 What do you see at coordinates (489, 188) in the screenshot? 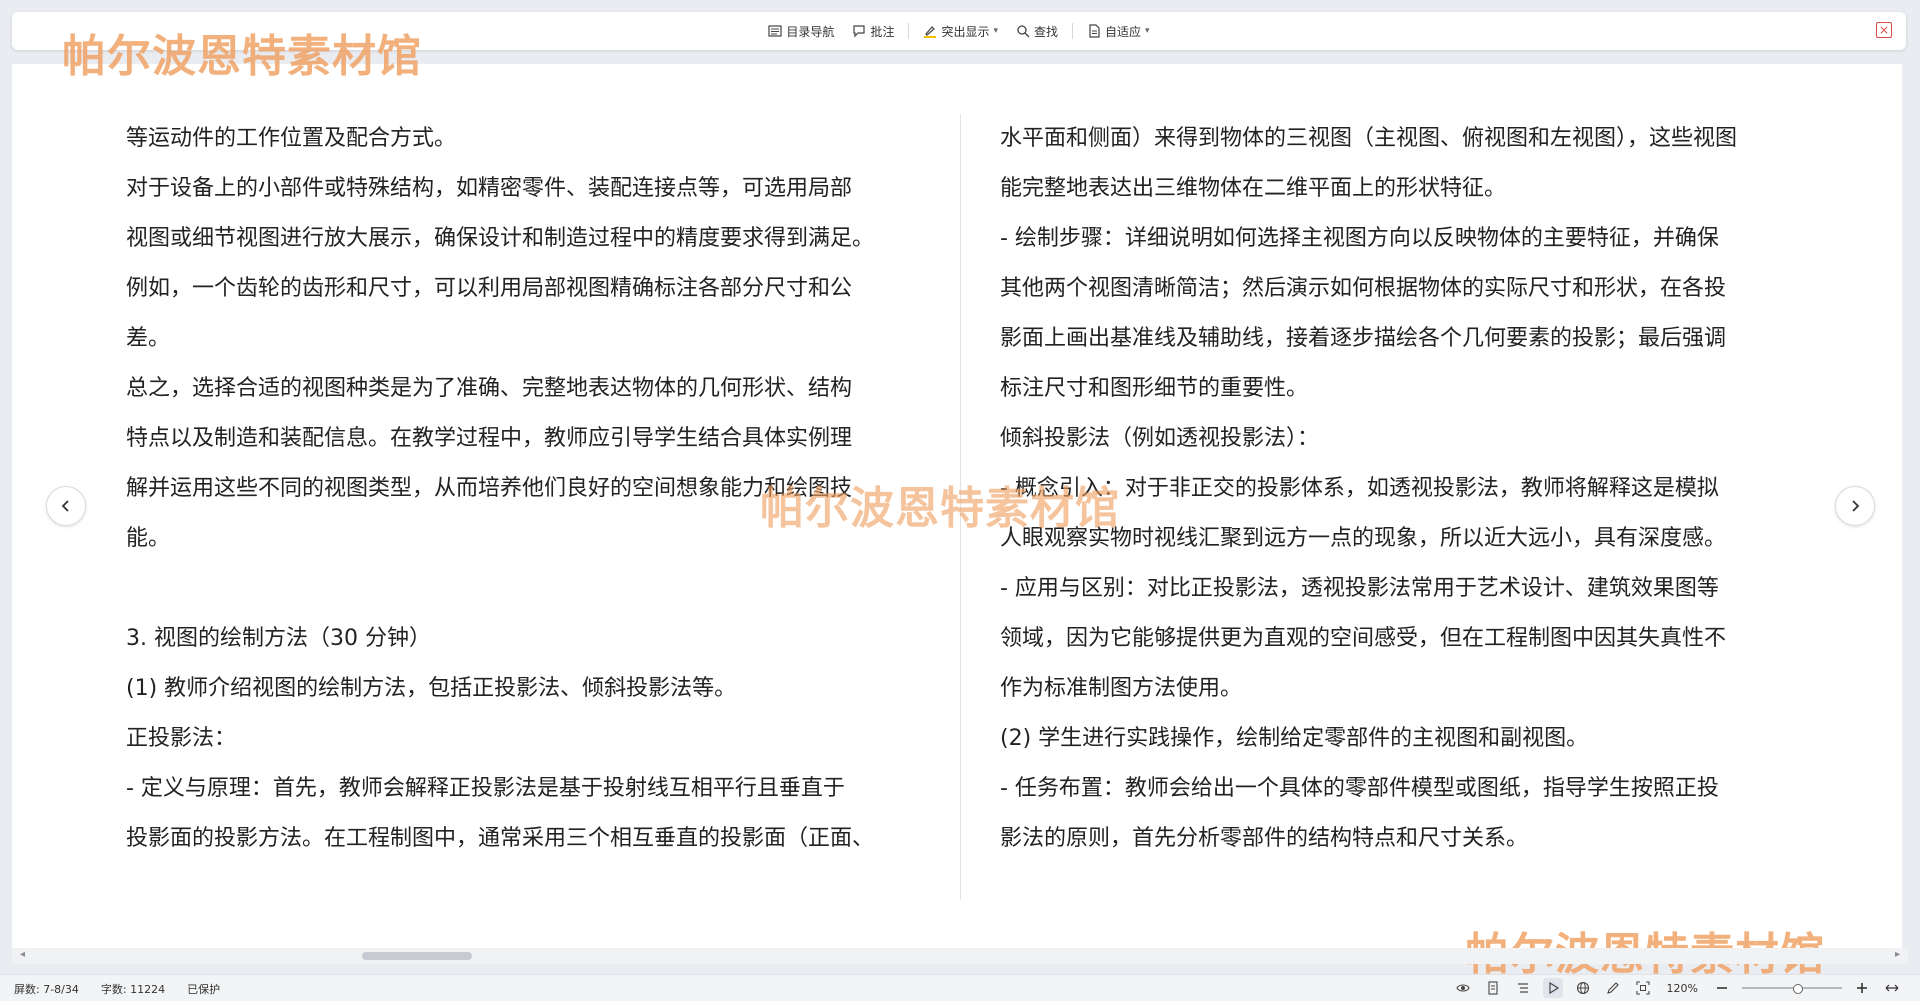
I see `paragraph-line: 对于设备上的小部件或特殊结构，如精密零件、装配连接点等，可选用局部` at bounding box center [489, 188].